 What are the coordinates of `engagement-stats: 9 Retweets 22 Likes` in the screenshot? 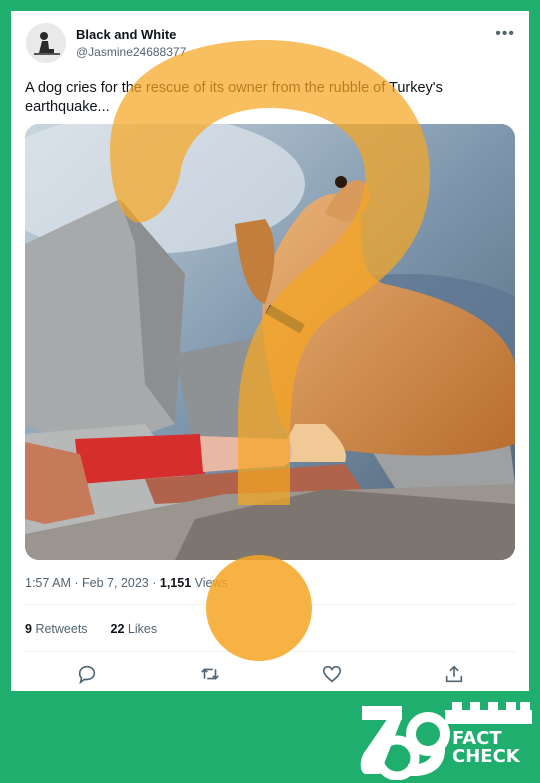 It's located at (91, 629).